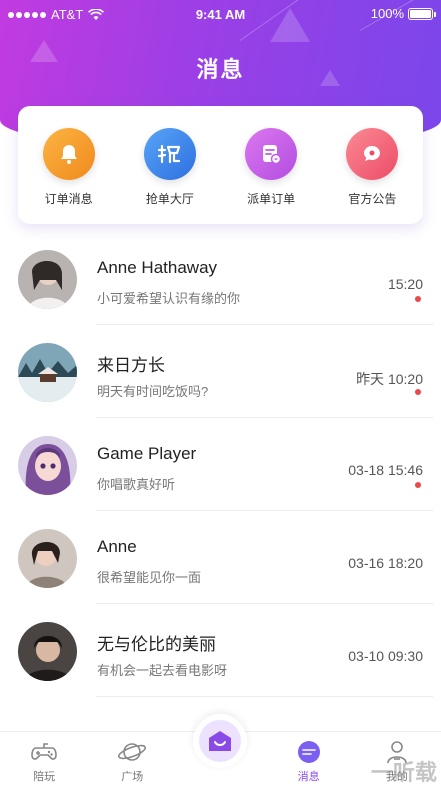 The height and width of the screenshot is (791, 441). I want to click on status-bar: AT&T 9:41 AM 100%, so click(220, 14).